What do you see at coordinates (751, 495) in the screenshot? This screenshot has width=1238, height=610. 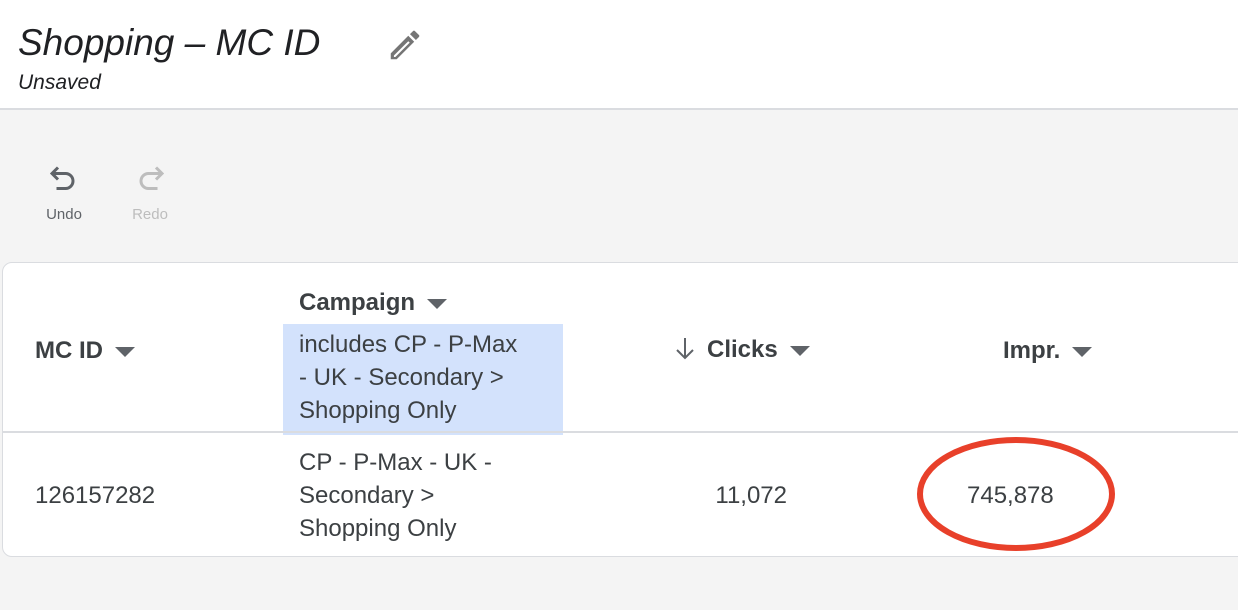 I see `cell-clicks: 11,072` at bounding box center [751, 495].